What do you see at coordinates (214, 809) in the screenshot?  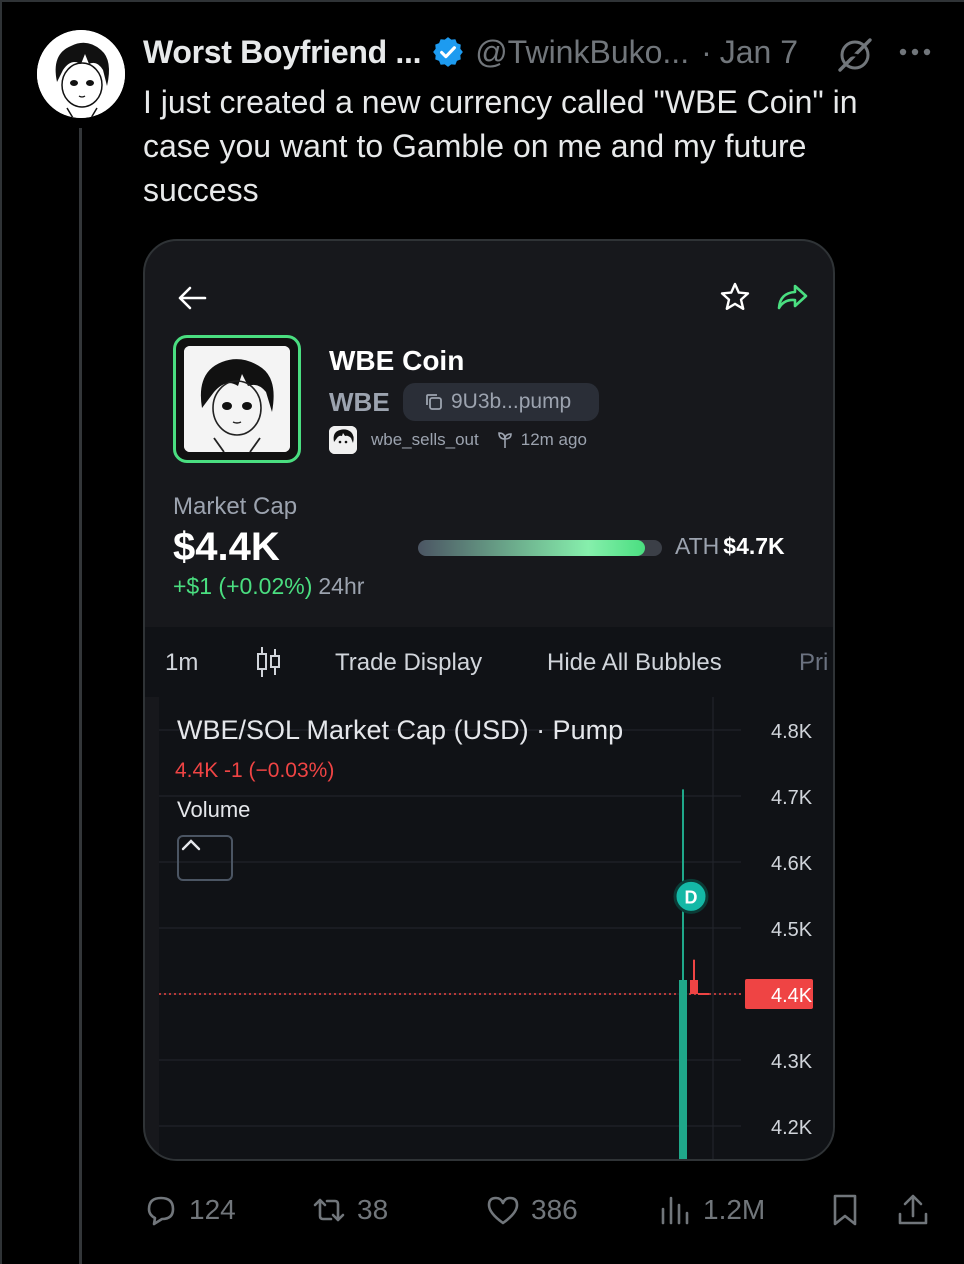 I see `volume-label: Volume` at bounding box center [214, 809].